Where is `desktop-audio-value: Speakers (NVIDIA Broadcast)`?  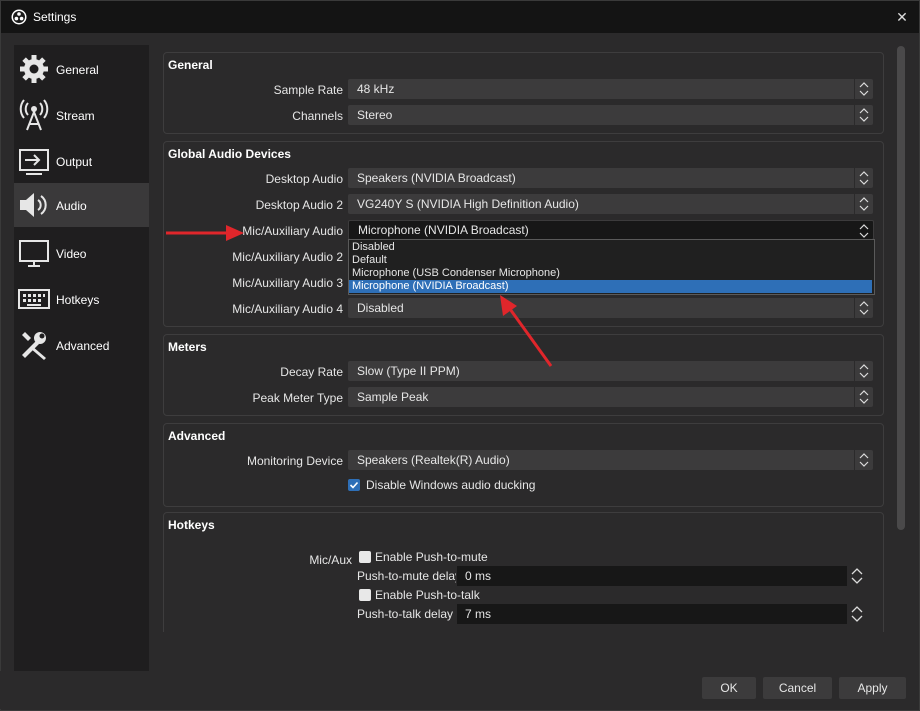 desktop-audio-value: Speakers (NVIDIA Broadcast) is located at coordinates (436, 178).